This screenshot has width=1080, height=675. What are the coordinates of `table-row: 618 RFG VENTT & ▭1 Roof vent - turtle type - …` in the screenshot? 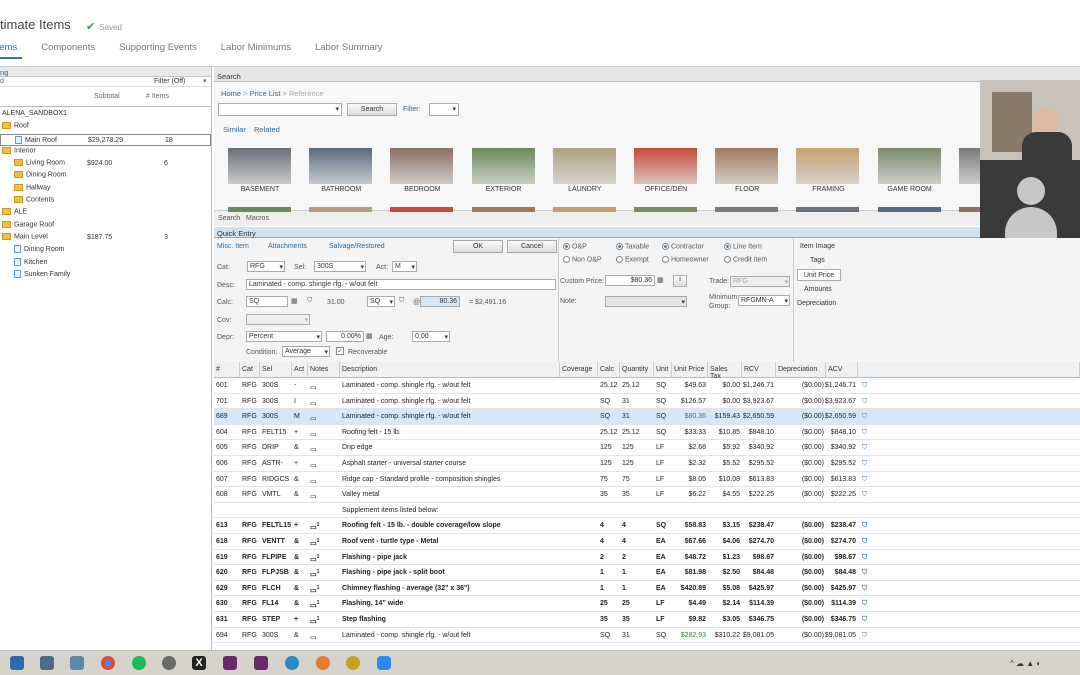 It's located at (647, 542).